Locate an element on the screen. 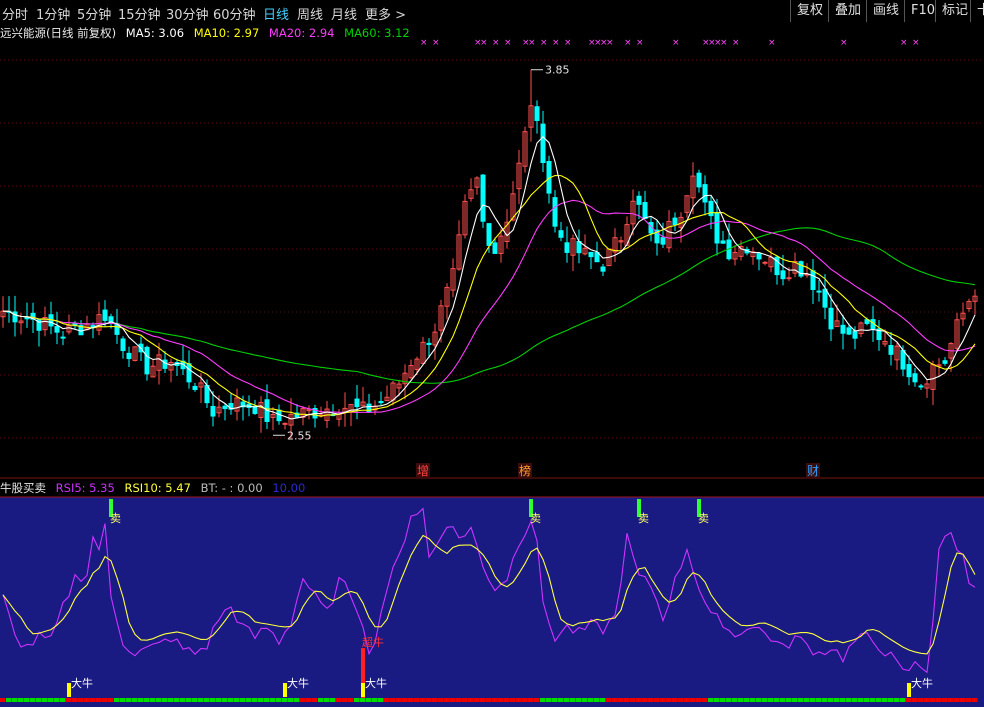 The height and width of the screenshot is (707, 984). ma10-value: MA10: 2.97 is located at coordinates (226, 33).